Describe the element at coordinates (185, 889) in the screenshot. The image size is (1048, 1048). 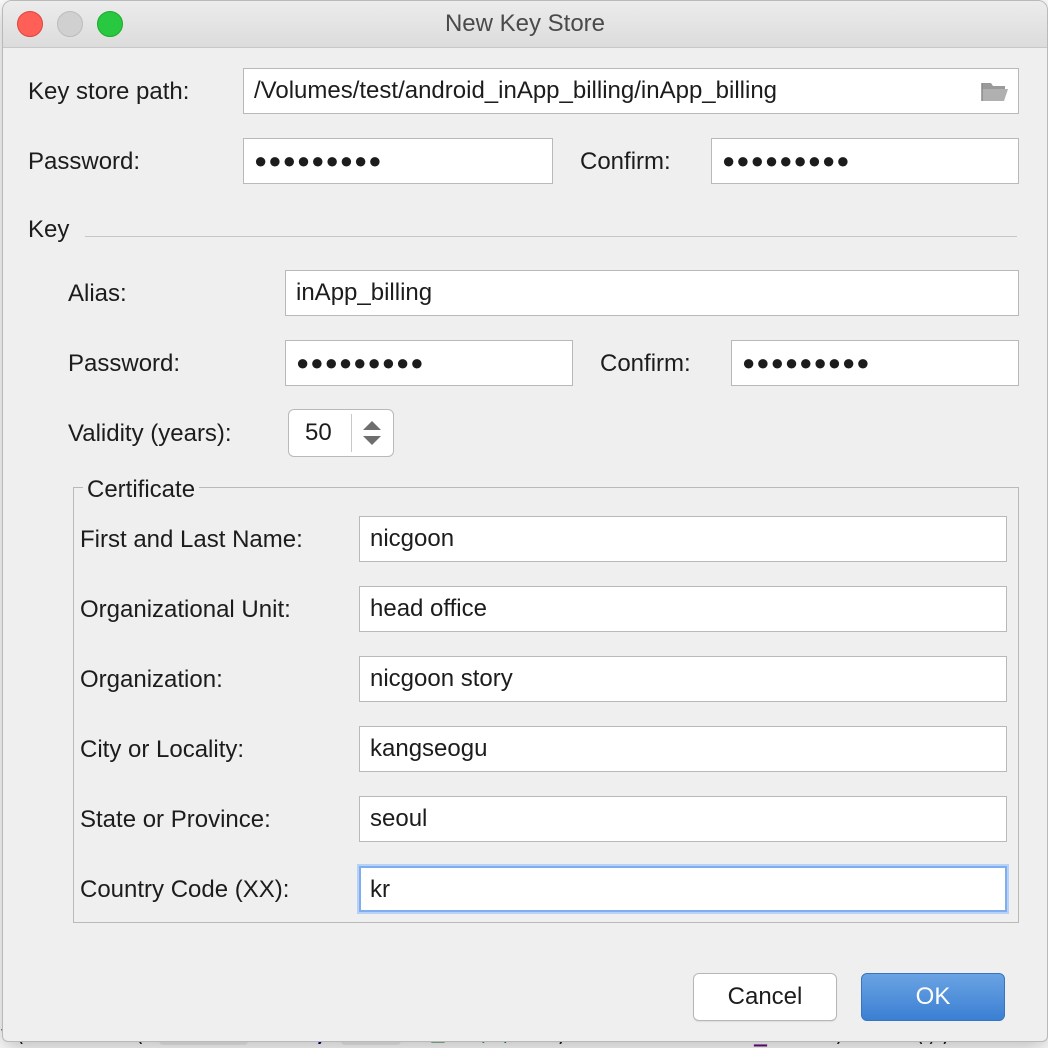
I see `cert-country-label: Country Code (XX):` at that location.